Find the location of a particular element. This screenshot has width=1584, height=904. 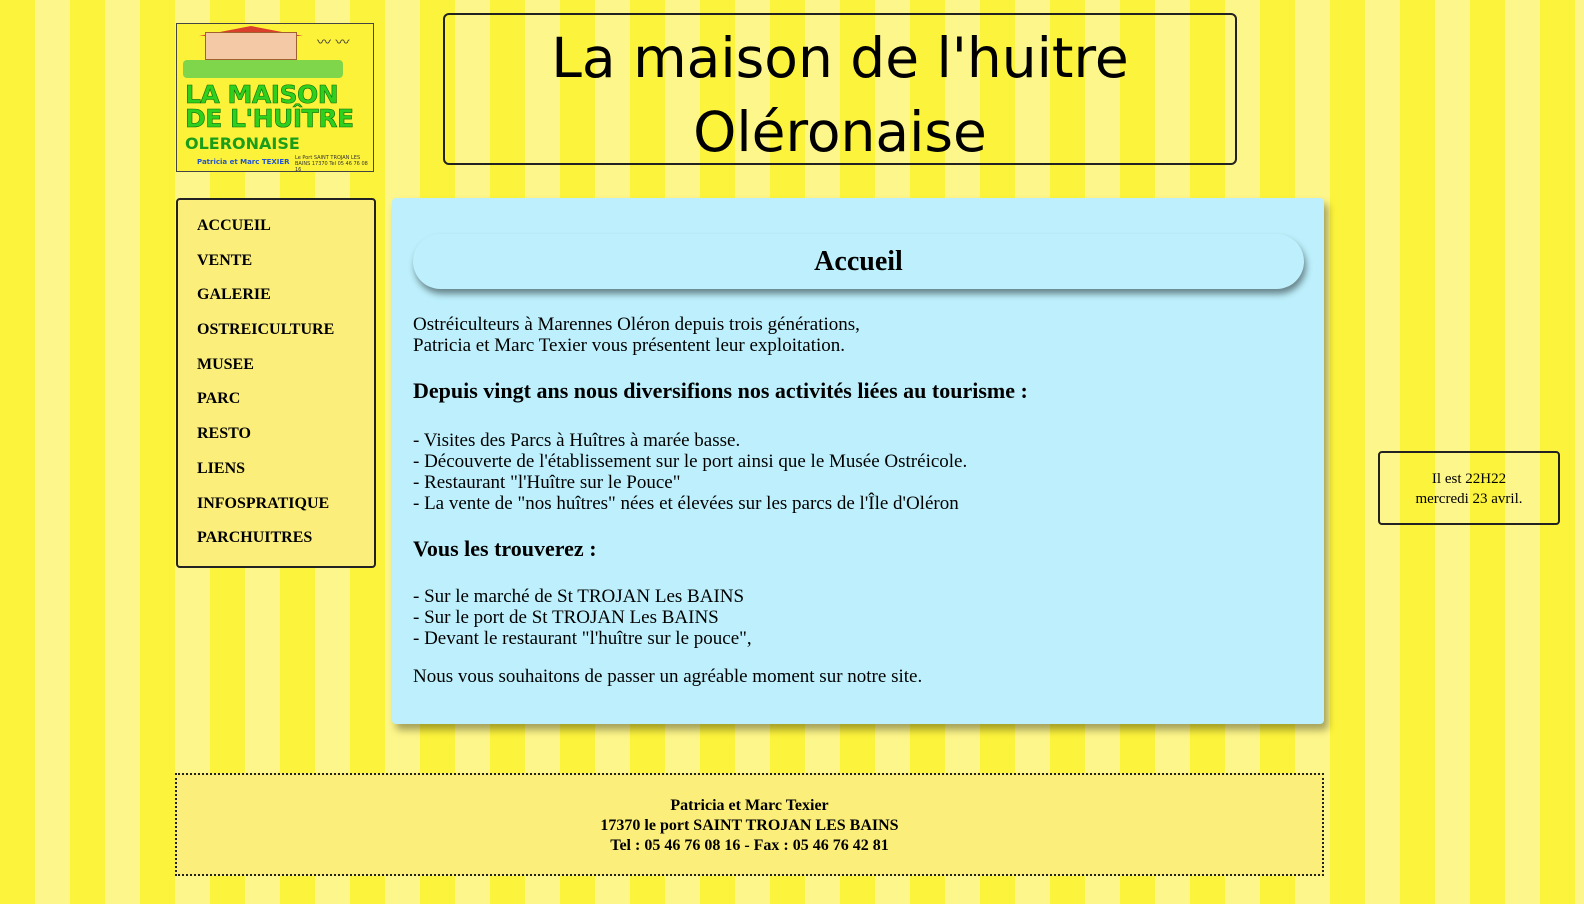

nav-item-parchuitres: PARCHUITRES is located at coordinates (276, 544).